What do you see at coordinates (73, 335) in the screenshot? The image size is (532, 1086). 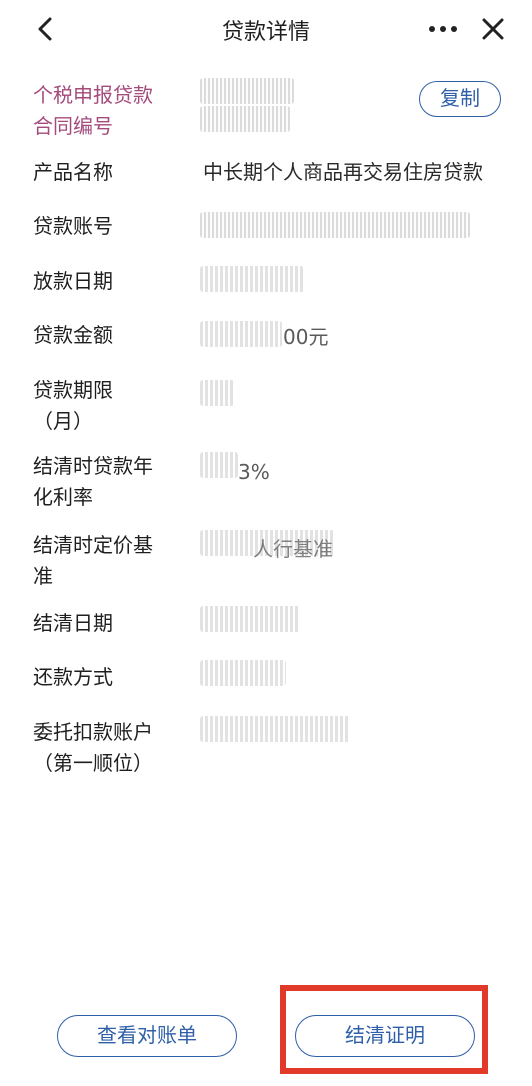 I see `loan-amount-label: 贷款金额` at bounding box center [73, 335].